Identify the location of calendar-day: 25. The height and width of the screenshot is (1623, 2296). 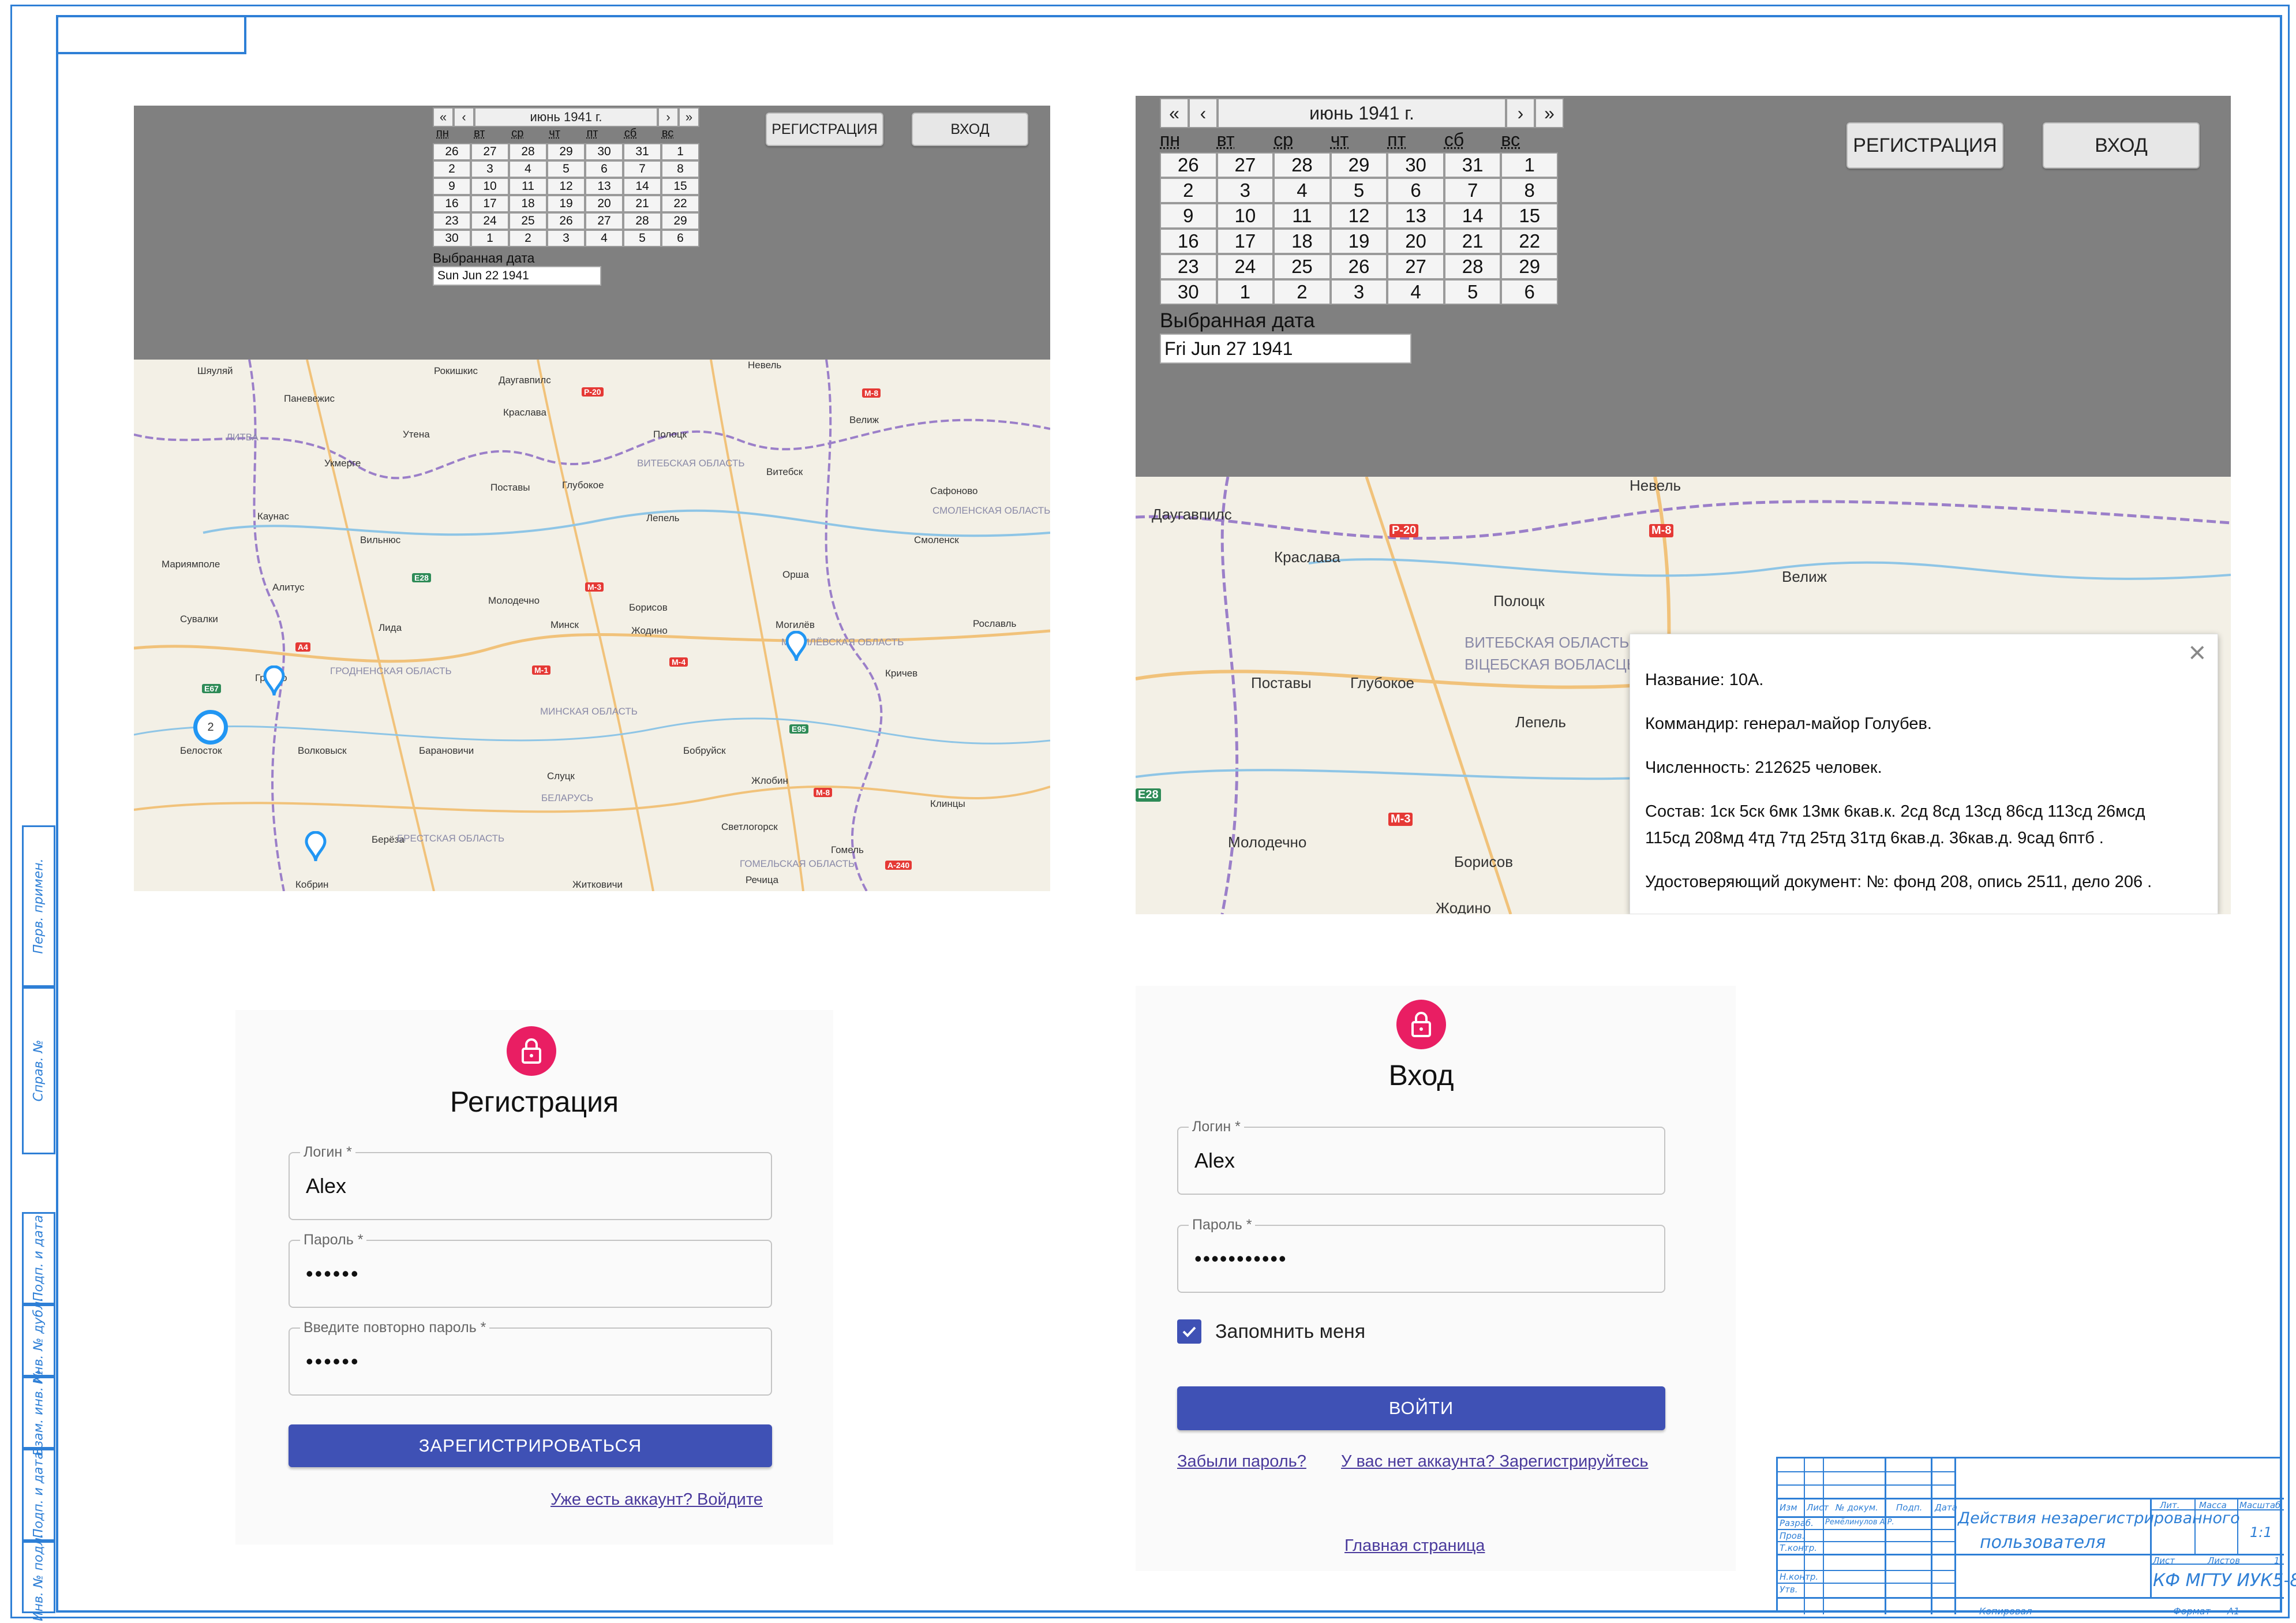
(1302, 266).